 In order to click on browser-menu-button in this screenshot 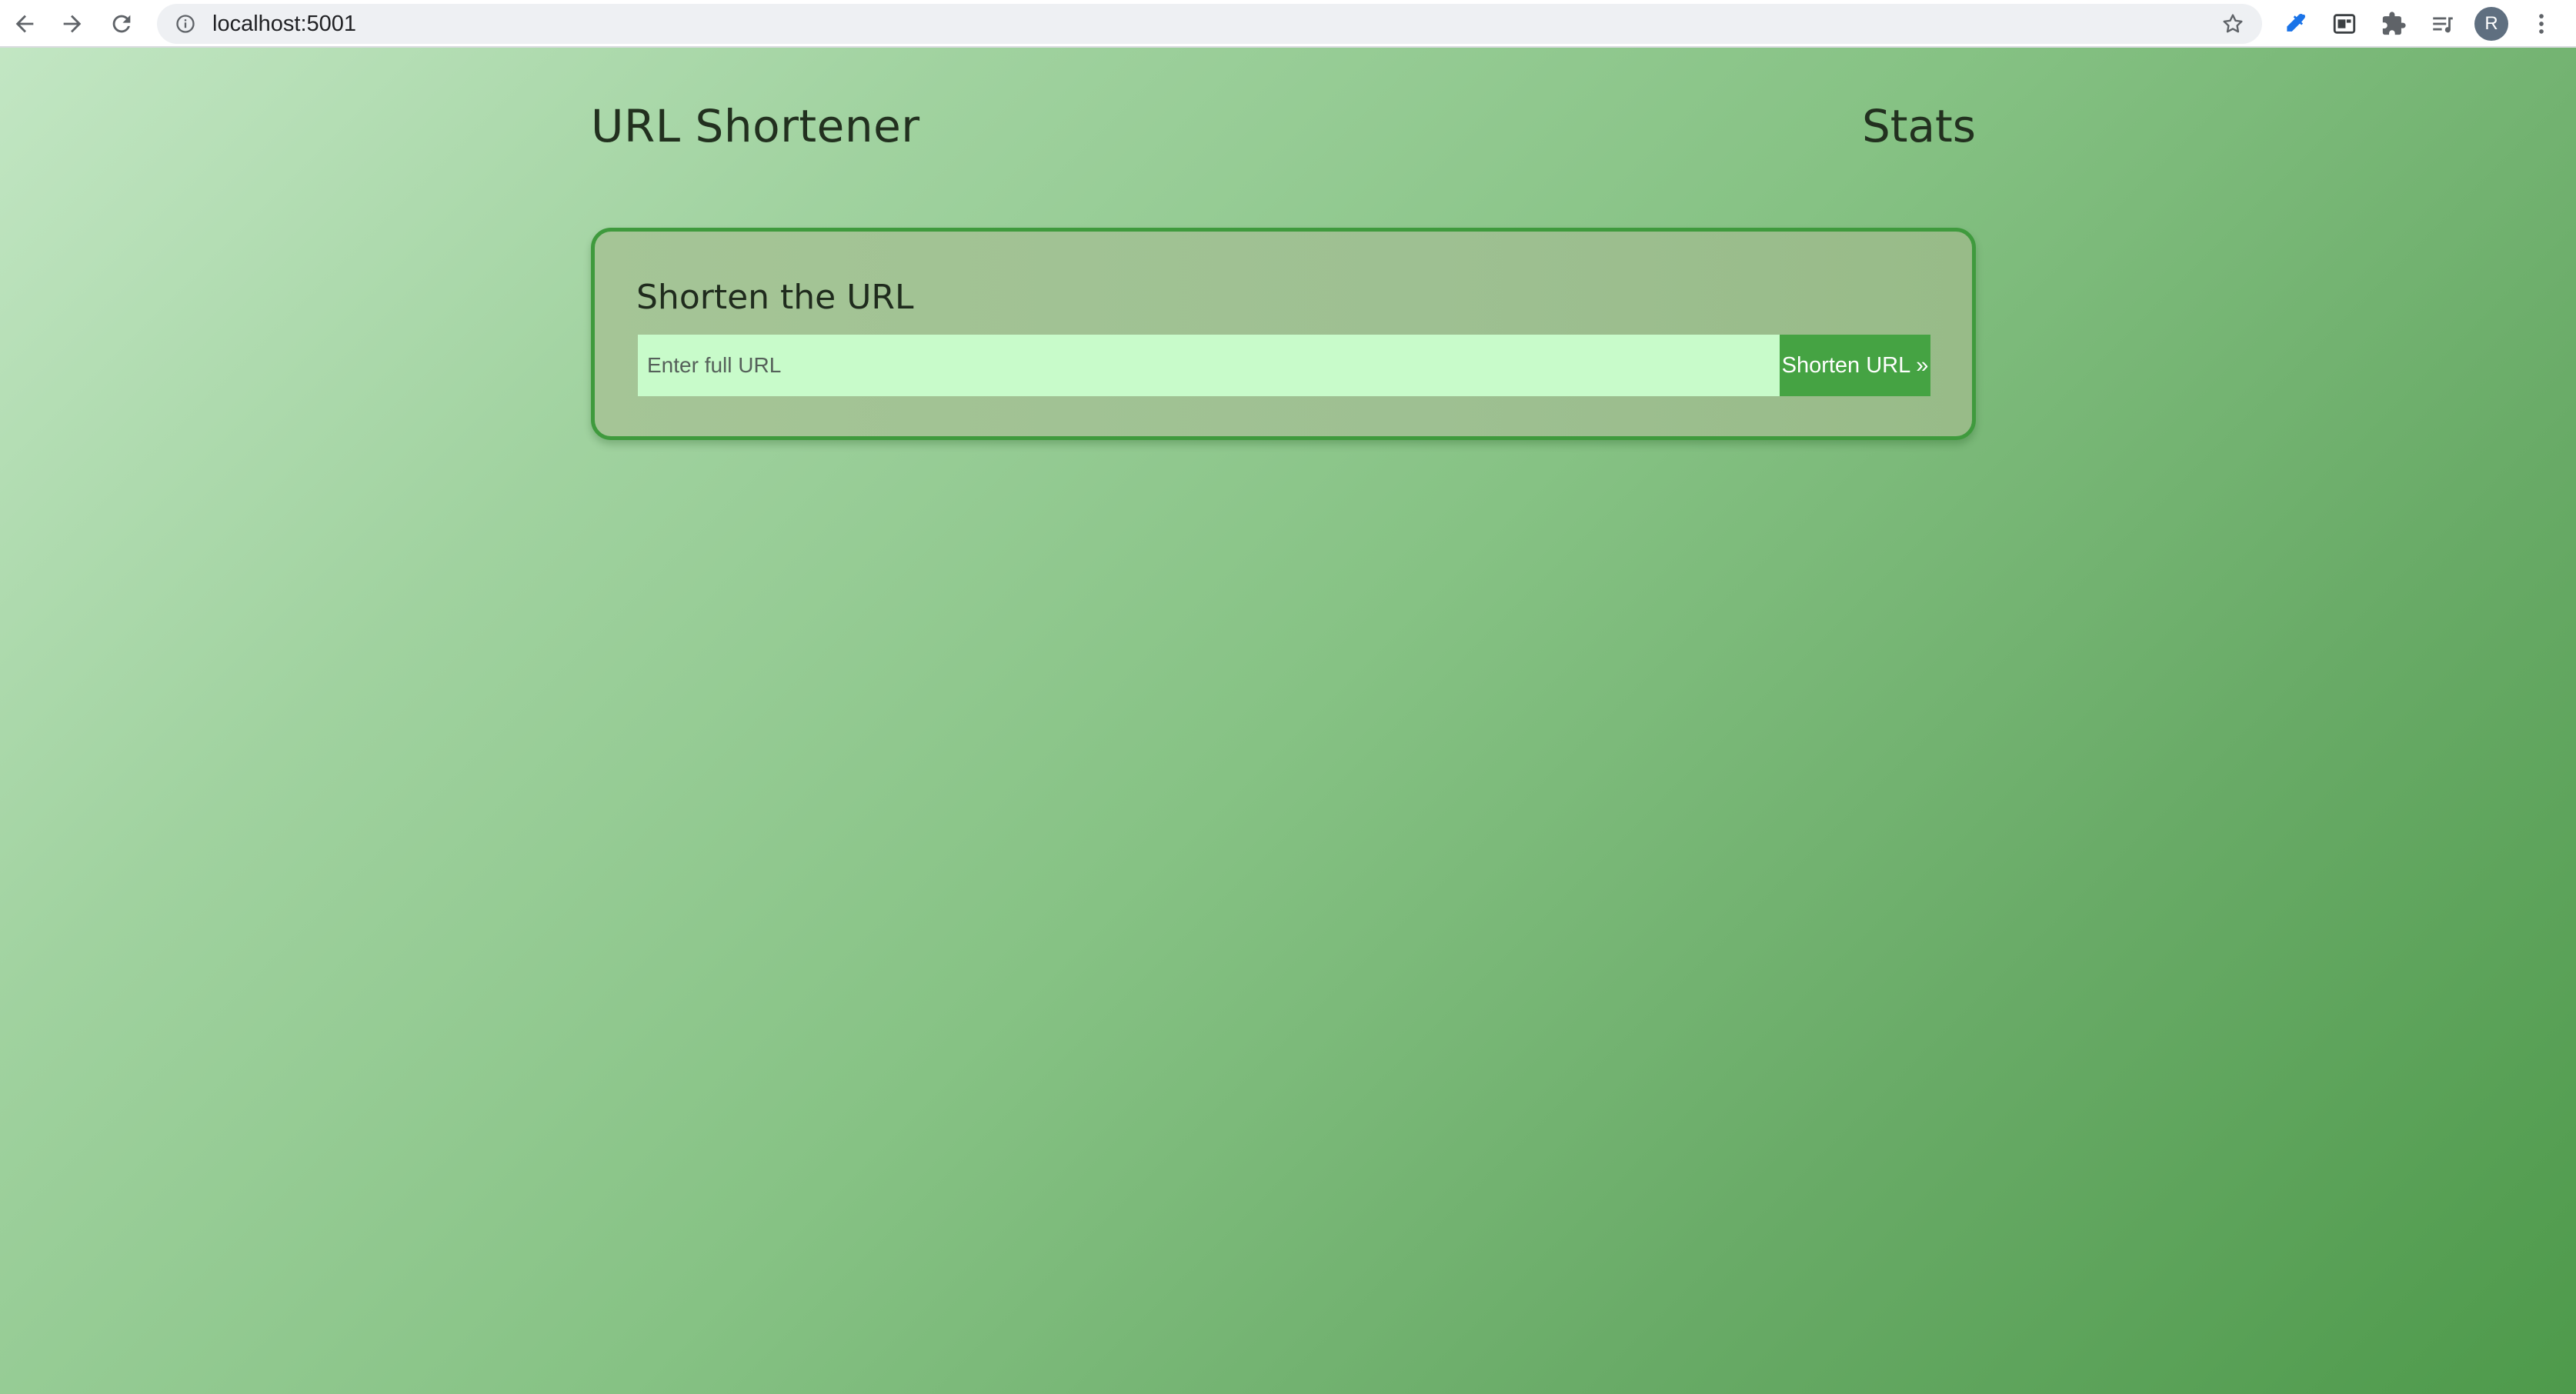, I will do `click(2542, 24)`.